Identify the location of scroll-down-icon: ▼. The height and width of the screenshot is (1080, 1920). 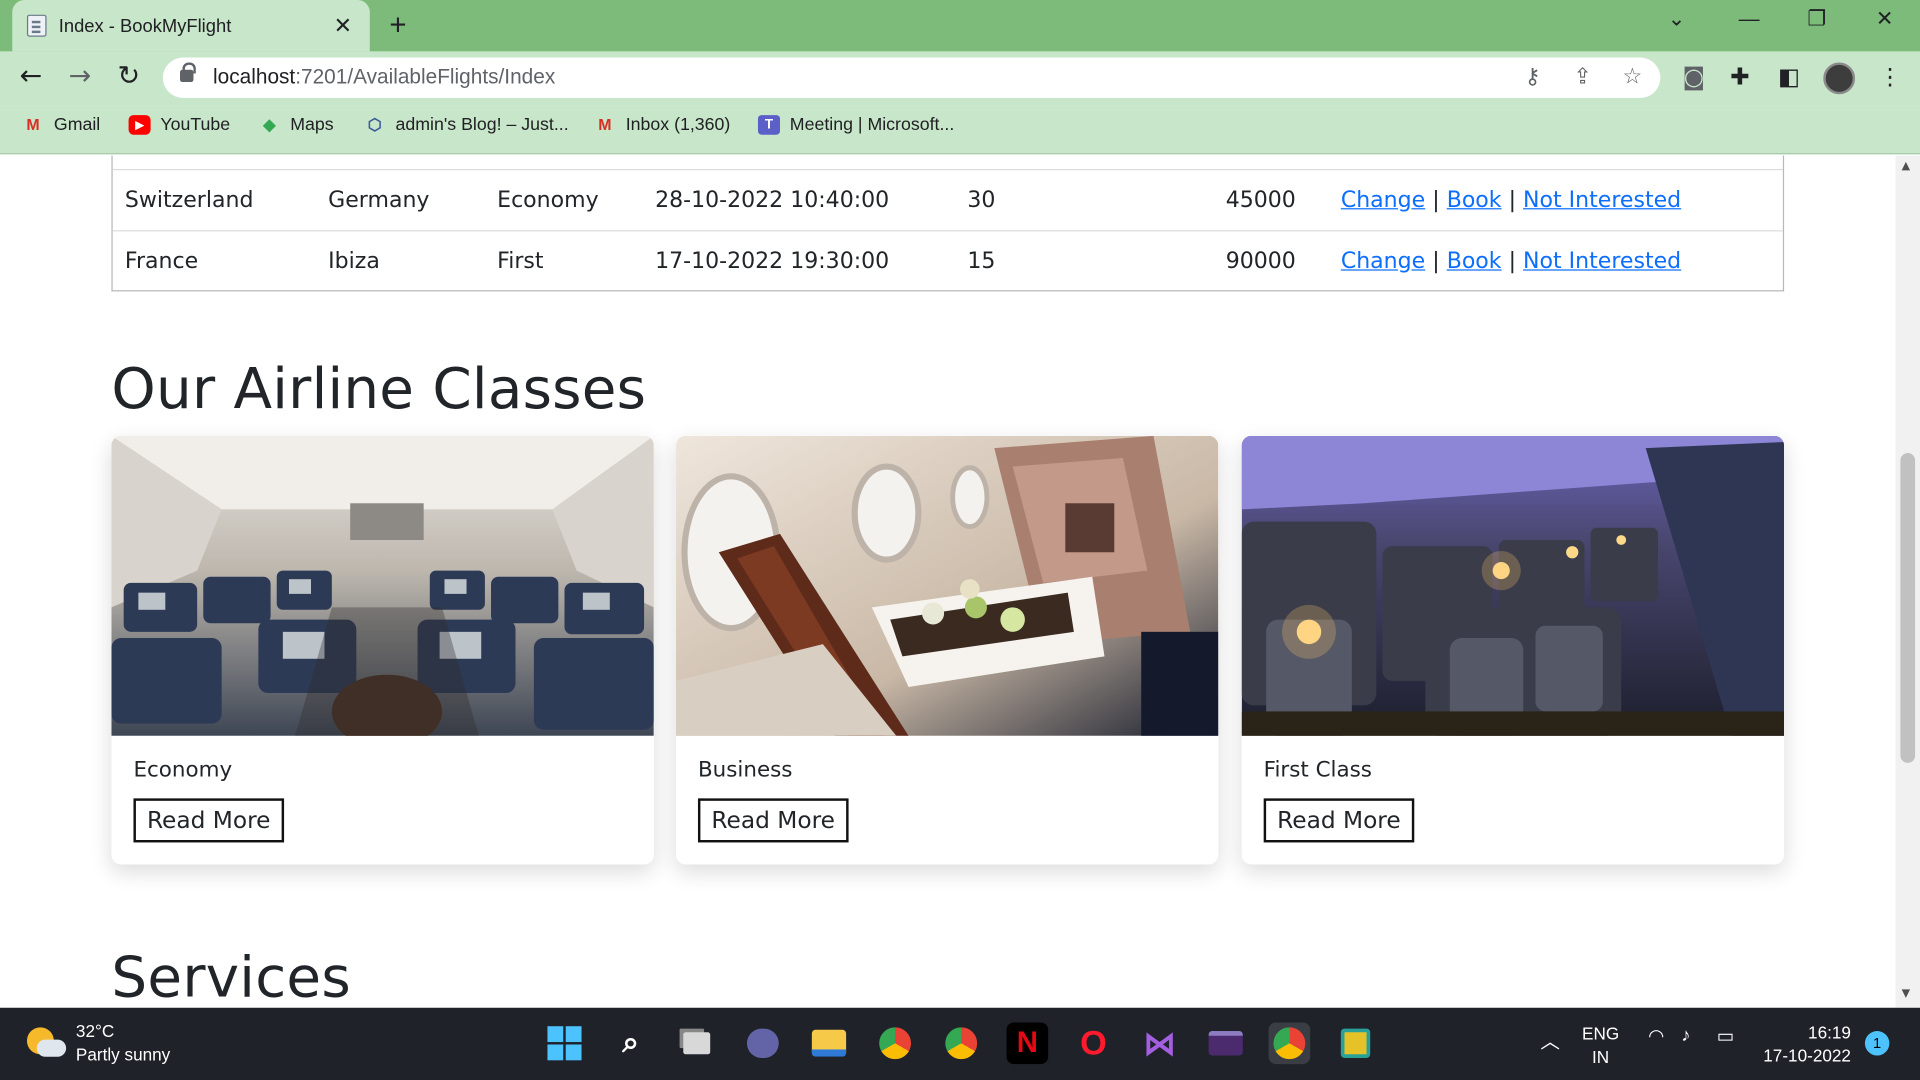
(1906, 994).